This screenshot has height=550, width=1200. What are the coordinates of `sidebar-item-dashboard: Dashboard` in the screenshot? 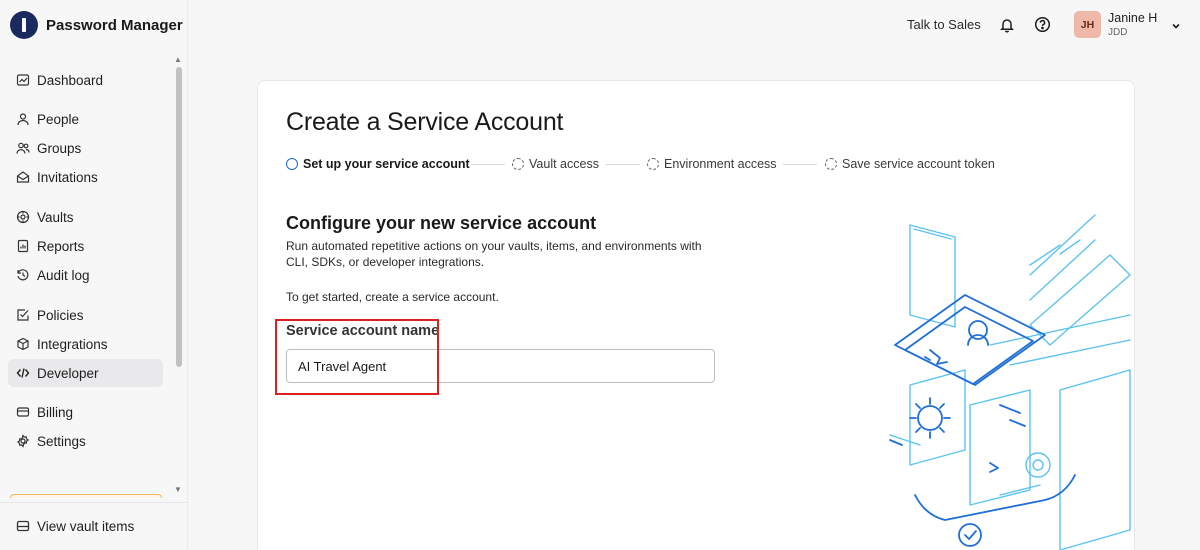 It's located at (85, 80).